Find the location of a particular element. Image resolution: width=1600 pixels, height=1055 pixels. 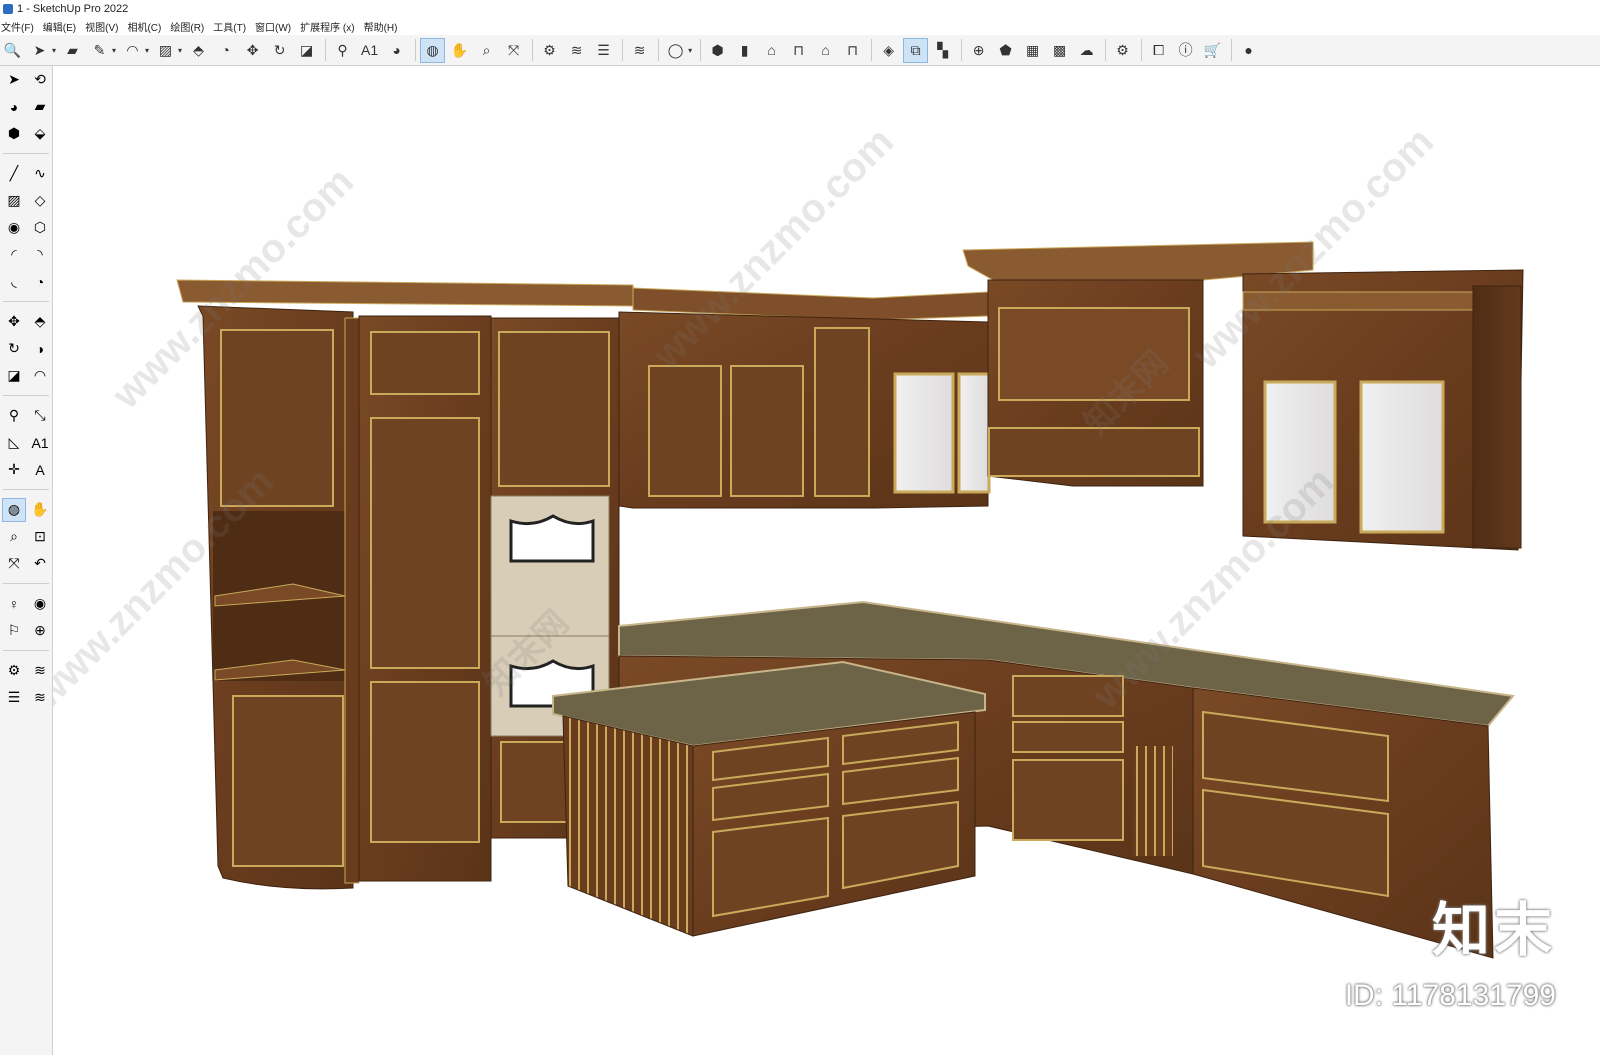

line-icon: ╱ is located at coordinates (14, 174).